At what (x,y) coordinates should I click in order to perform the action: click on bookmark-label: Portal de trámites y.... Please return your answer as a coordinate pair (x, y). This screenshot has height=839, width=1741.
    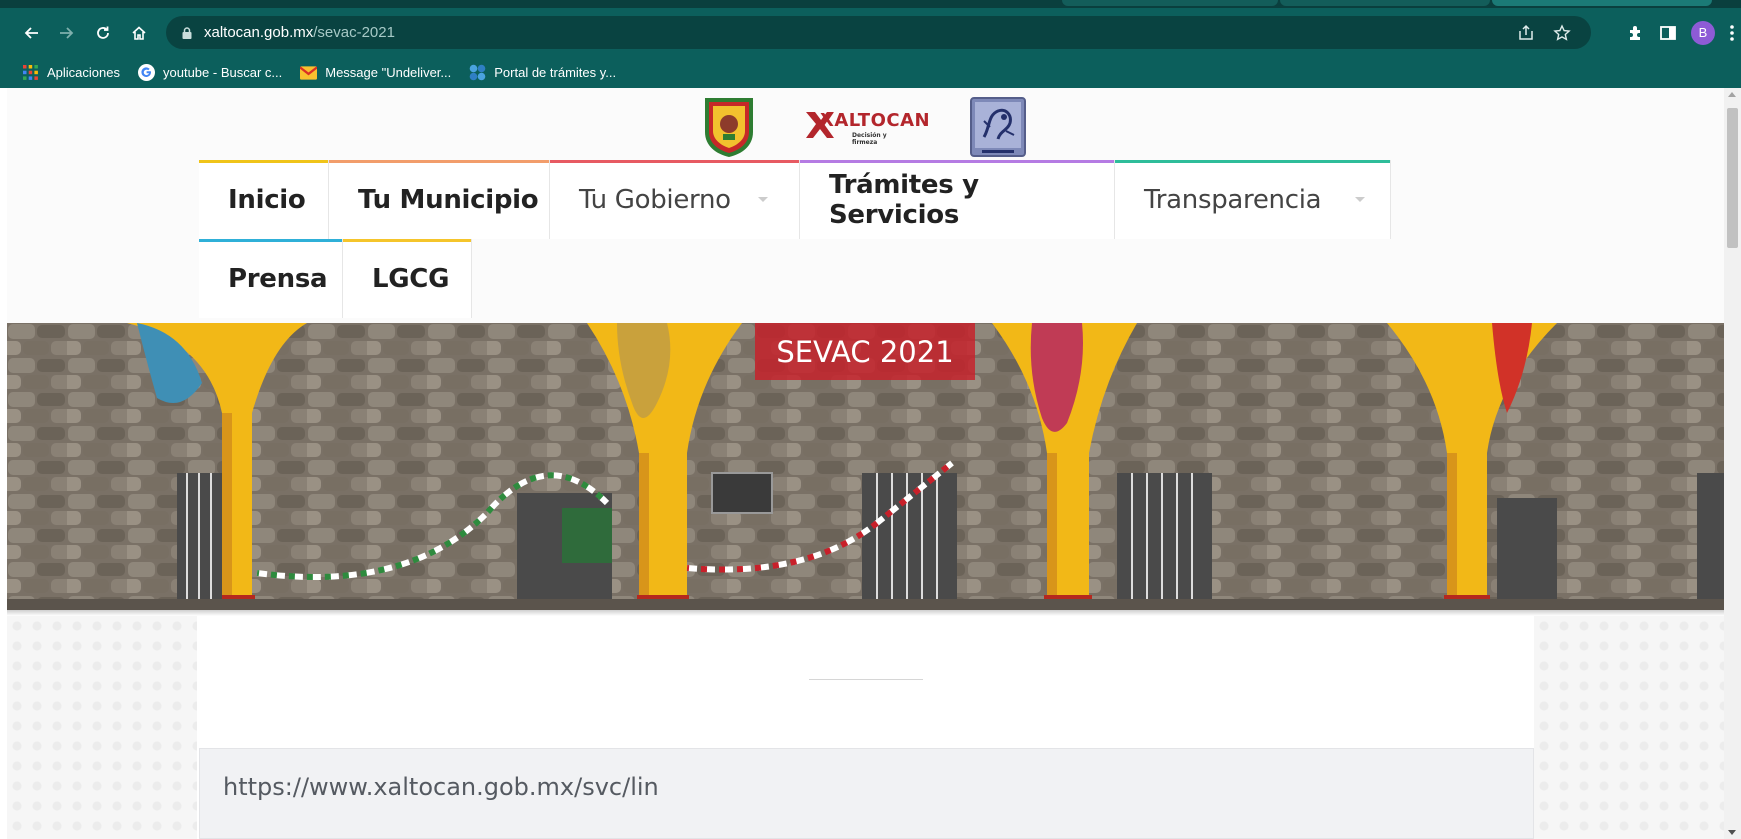
    Looking at the image, I should click on (555, 72).